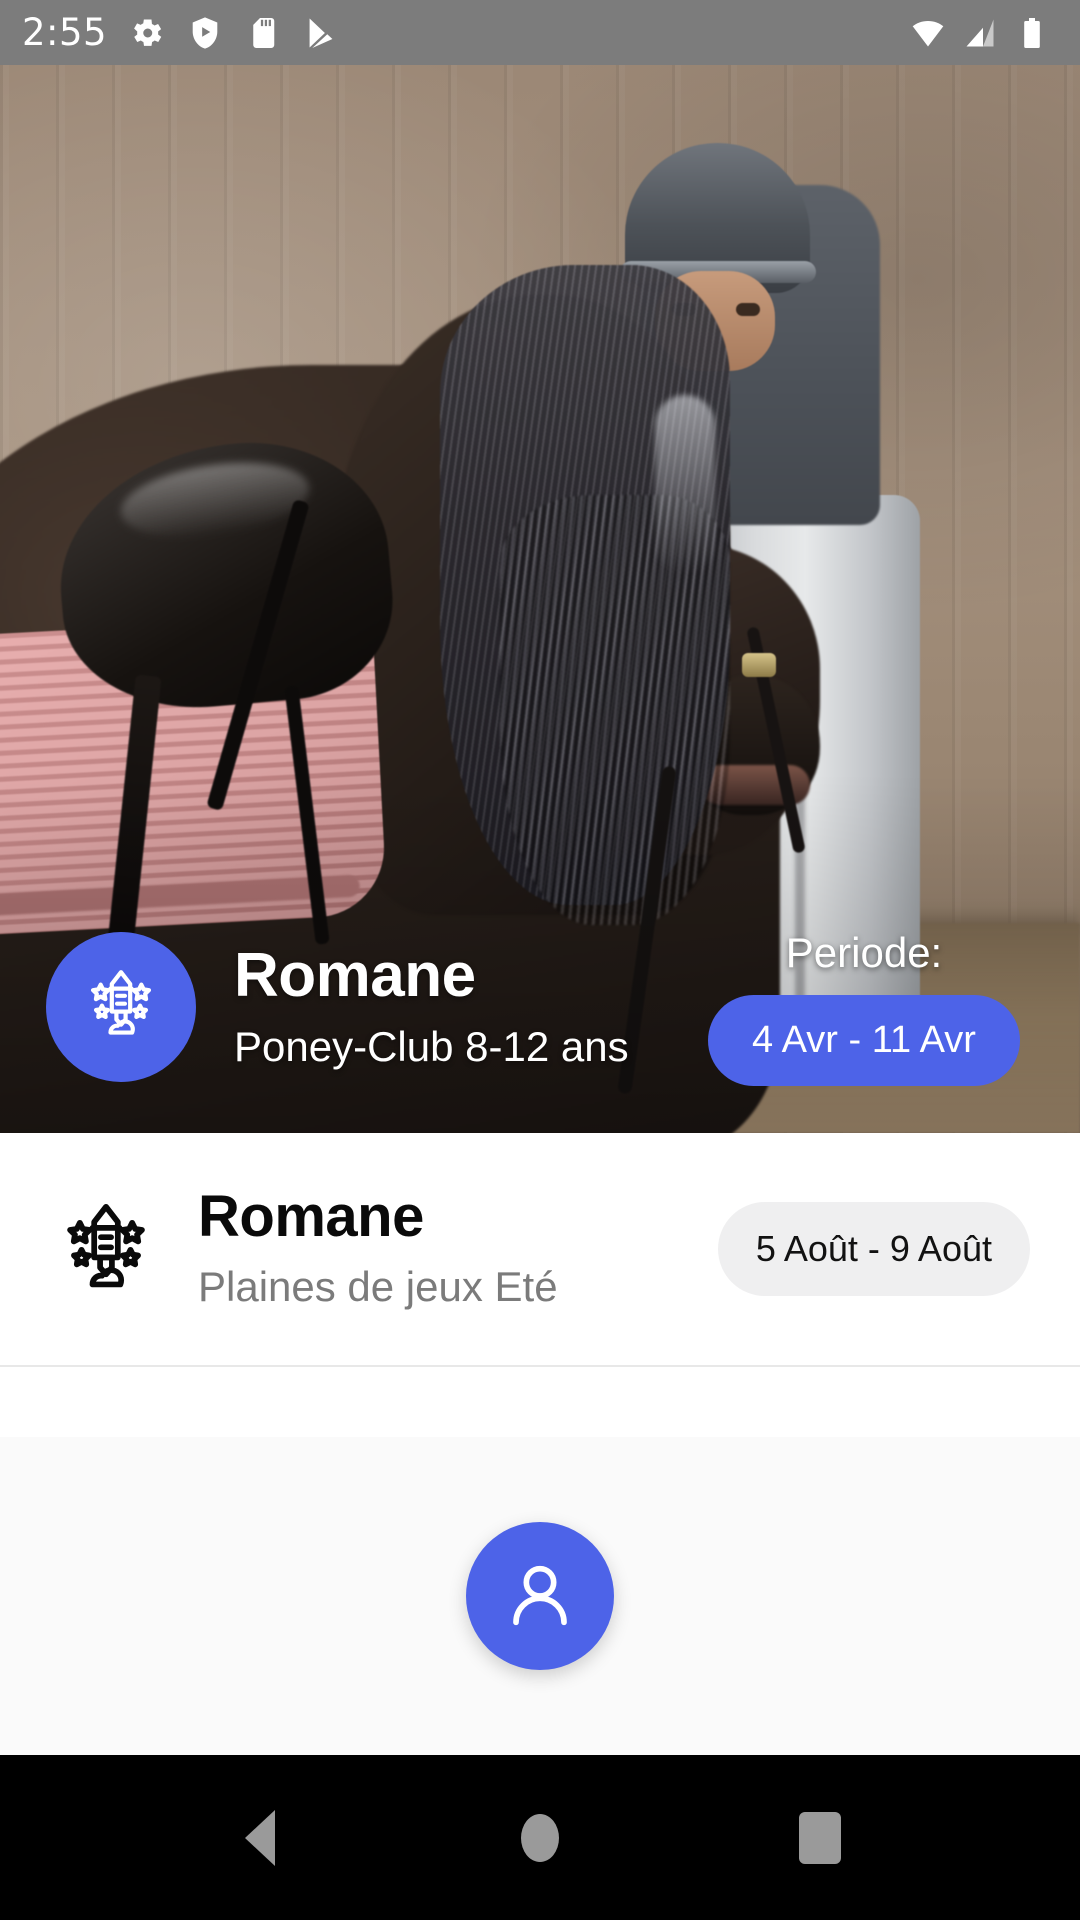  What do you see at coordinates (180, 32) in the screenshot?
I see `status-bar-left-group: 2:55` at bounding box center [180, 32].